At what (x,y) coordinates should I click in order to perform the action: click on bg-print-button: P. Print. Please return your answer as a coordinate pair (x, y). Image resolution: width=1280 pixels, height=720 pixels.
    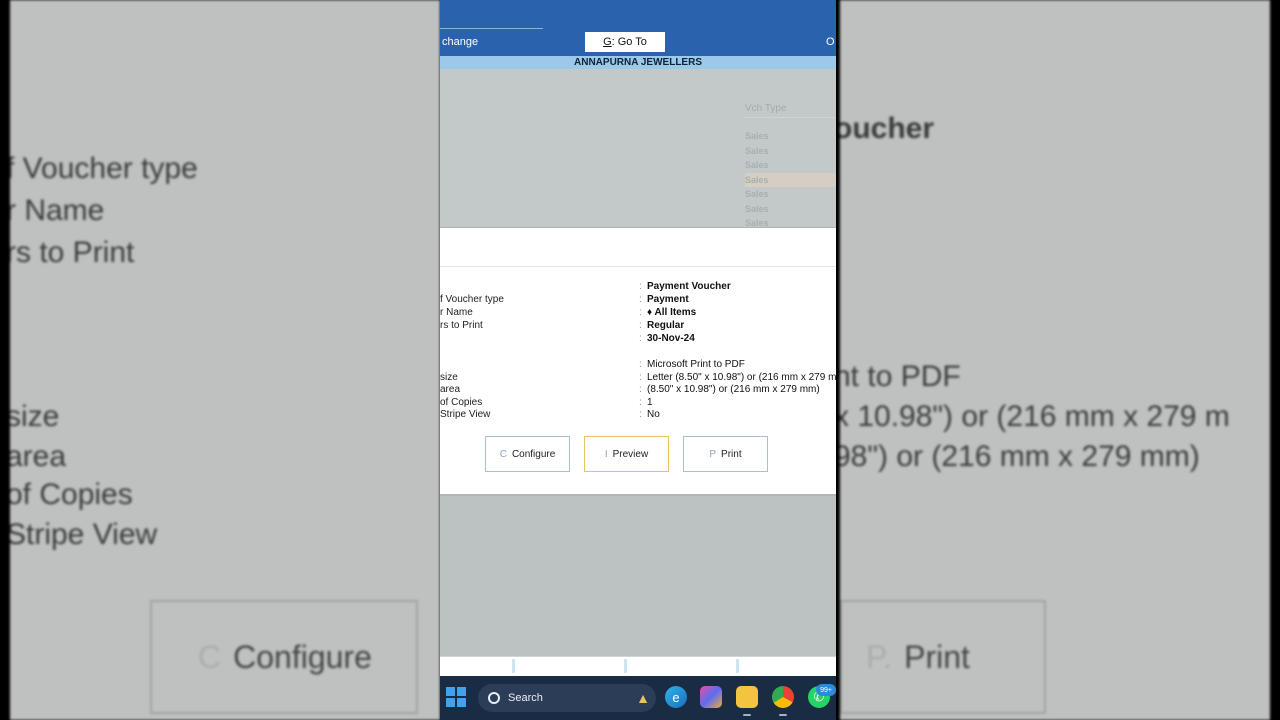
    Looking at the image, I should click on (943, 657).